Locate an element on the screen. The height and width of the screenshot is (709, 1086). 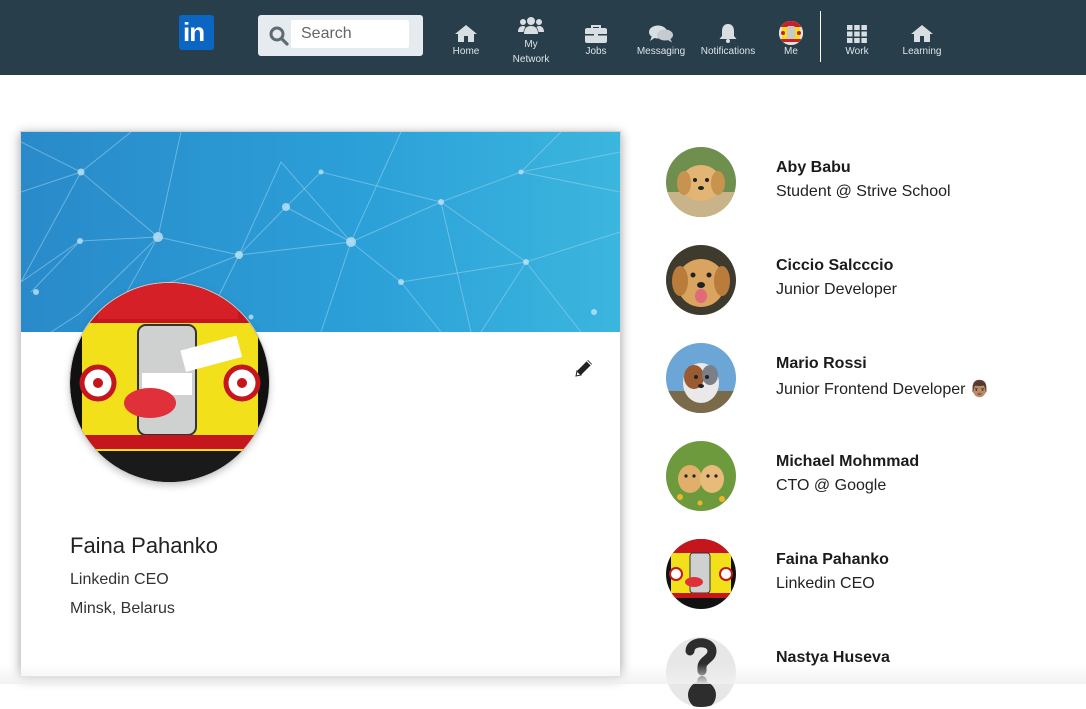
nav-my-network: My Network is located at coordinates (531, 37).